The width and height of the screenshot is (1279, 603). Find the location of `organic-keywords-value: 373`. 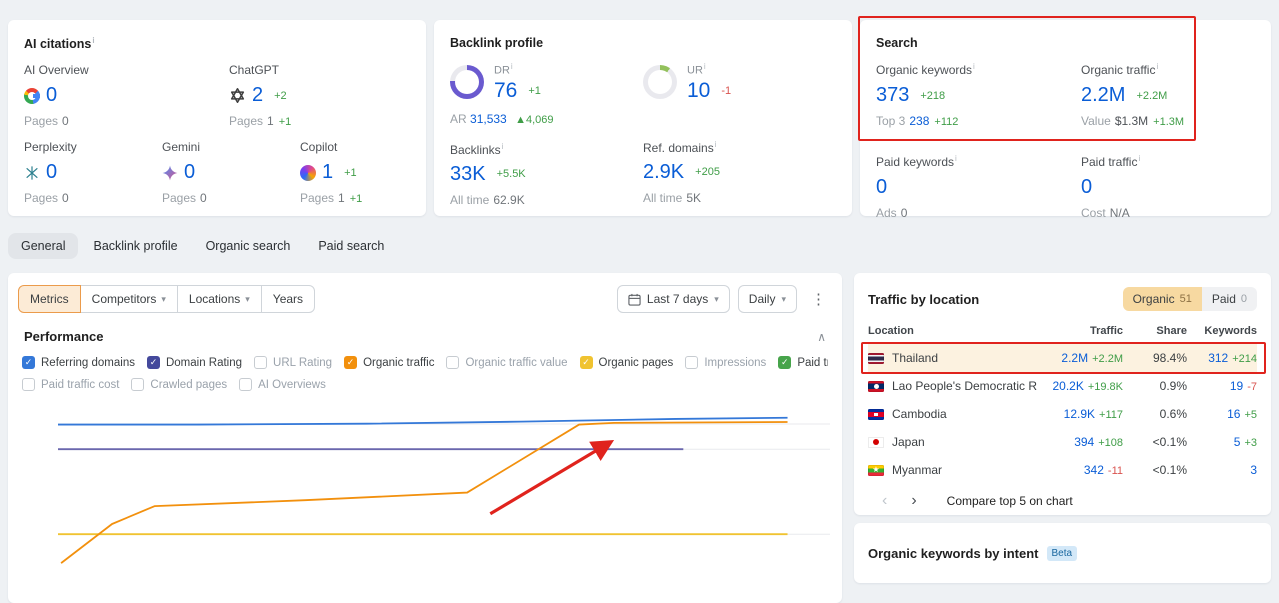

organic-keywords-value: 373 is located at coordinates (893, 95).